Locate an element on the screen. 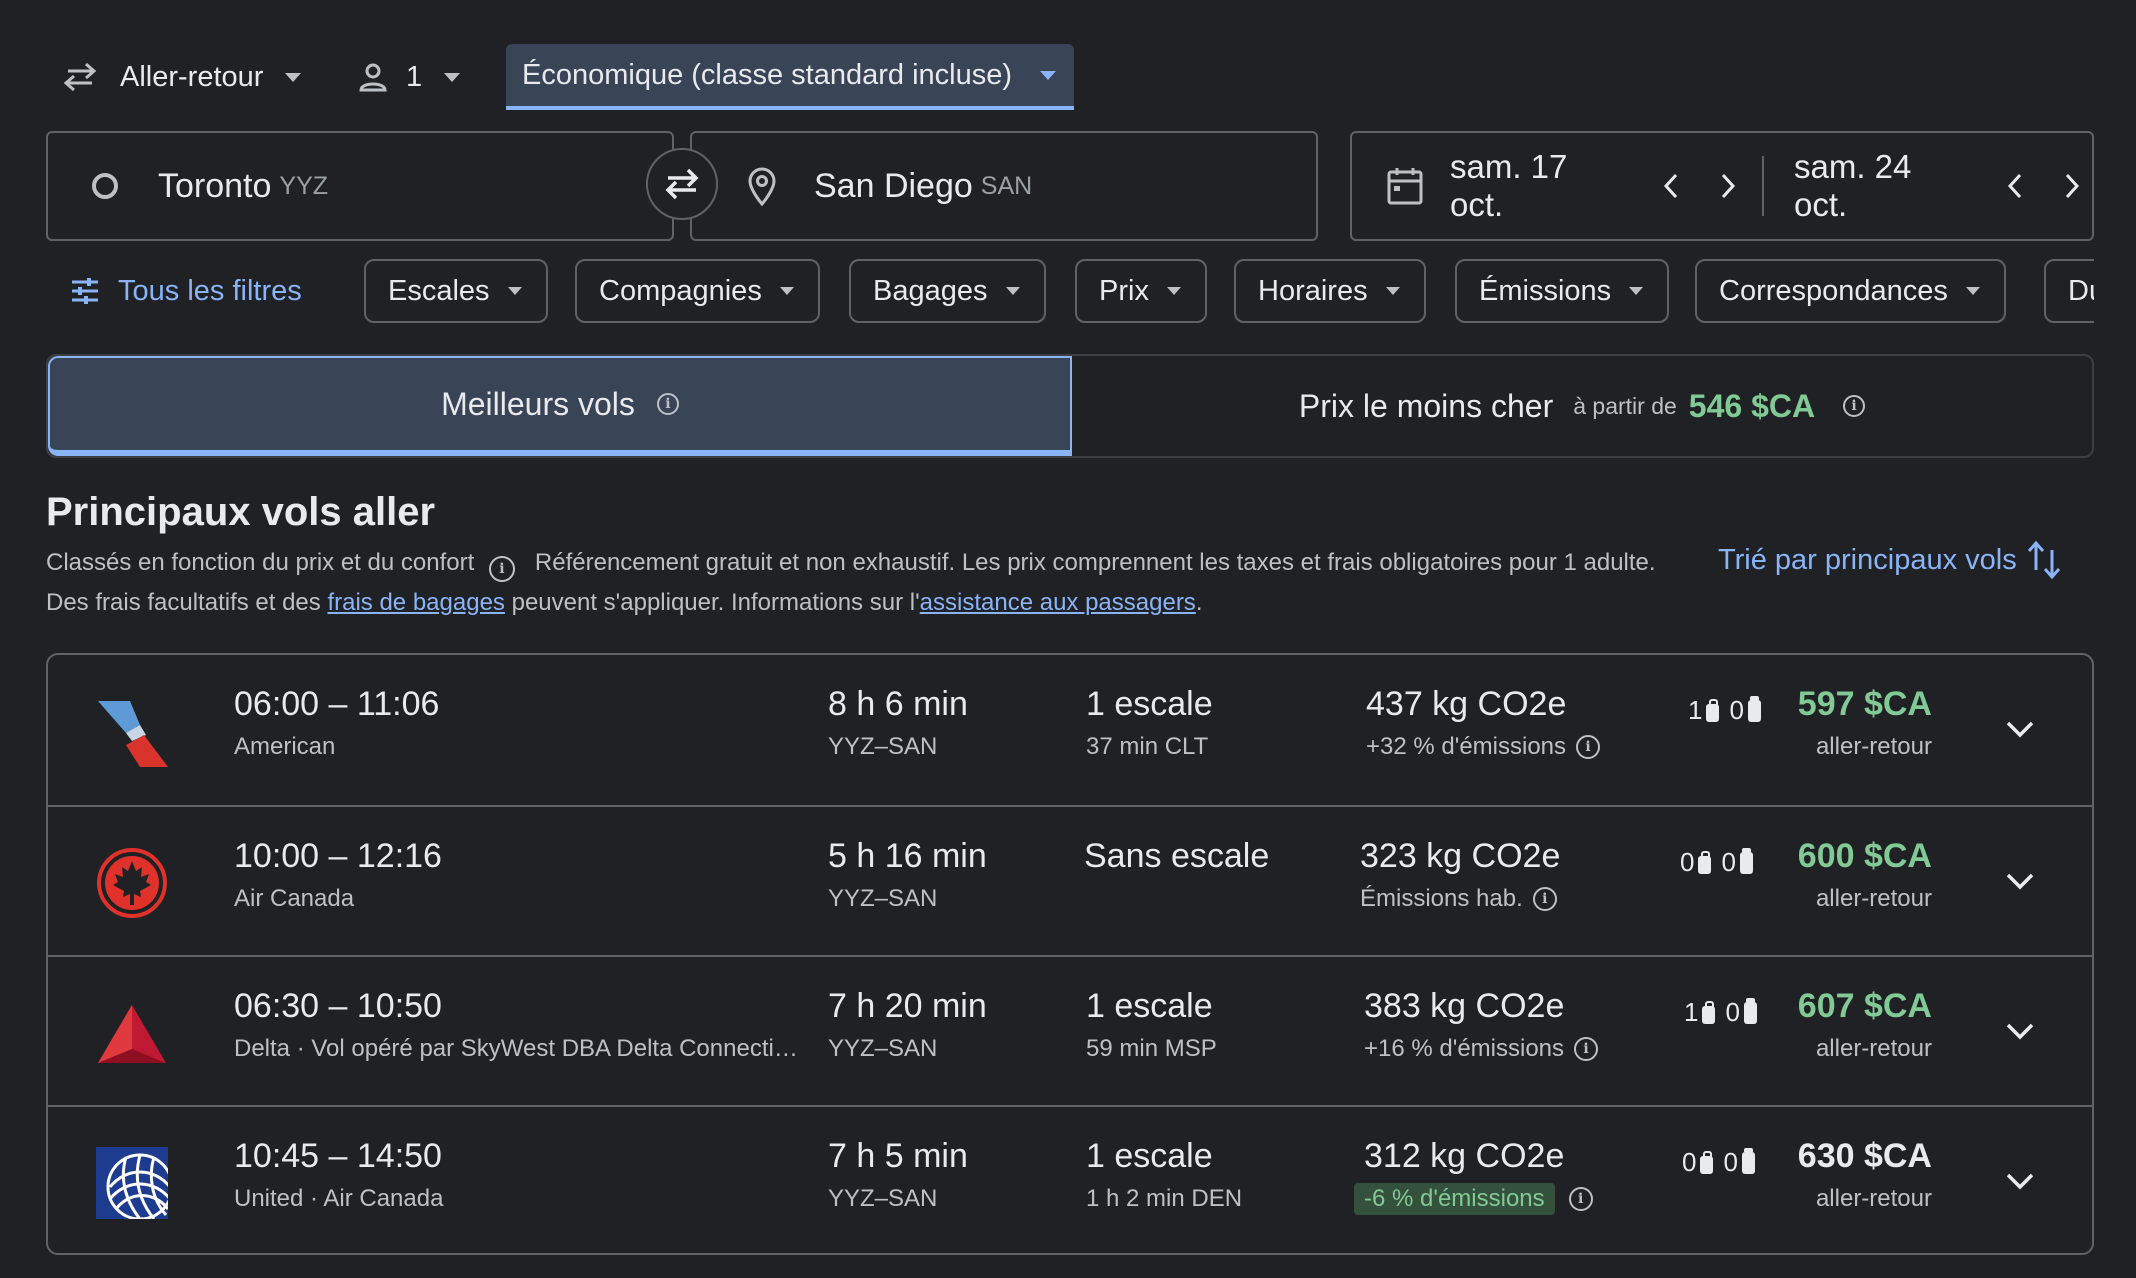  flight-times: 06:00 – 11:06 is located at coordinates (337, 704).